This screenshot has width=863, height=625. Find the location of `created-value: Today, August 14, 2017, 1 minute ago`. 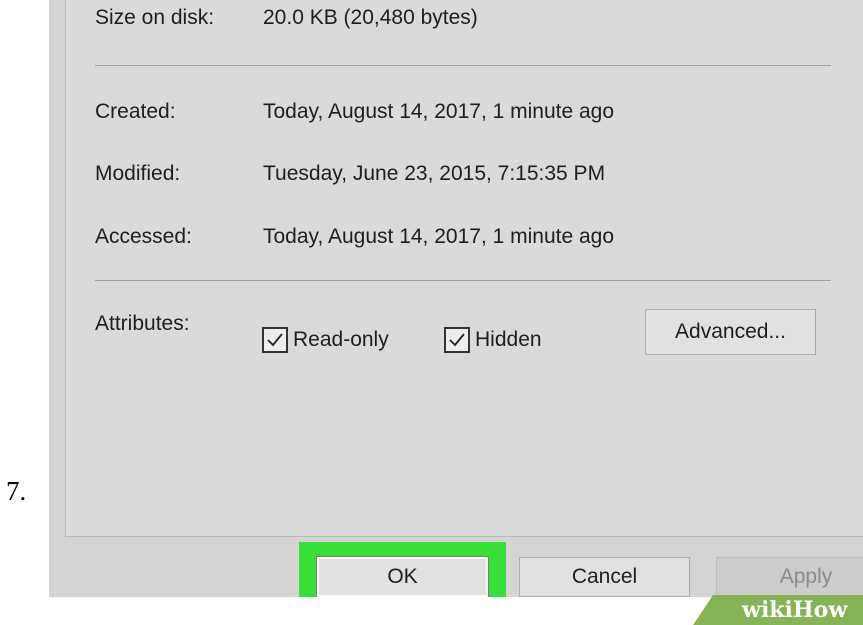

created-value: Today, August 14, 2017, 1 minute ago is located at coordinates (439, 111).